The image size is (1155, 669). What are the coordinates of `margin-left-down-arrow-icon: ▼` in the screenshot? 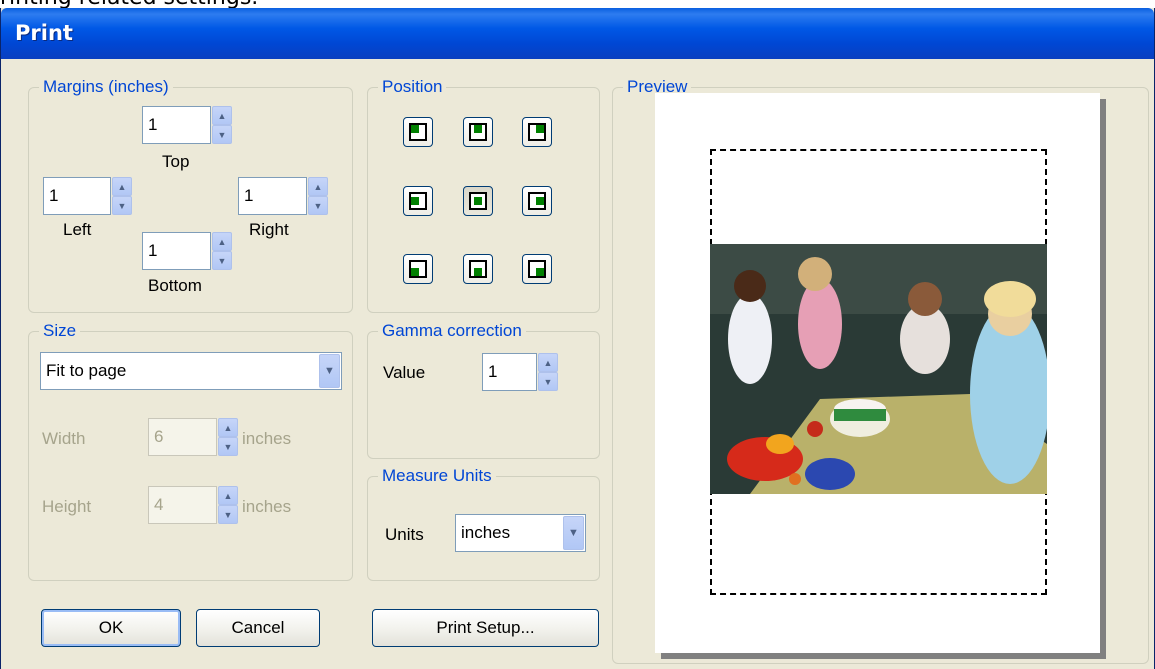 It's located at (122, 205).